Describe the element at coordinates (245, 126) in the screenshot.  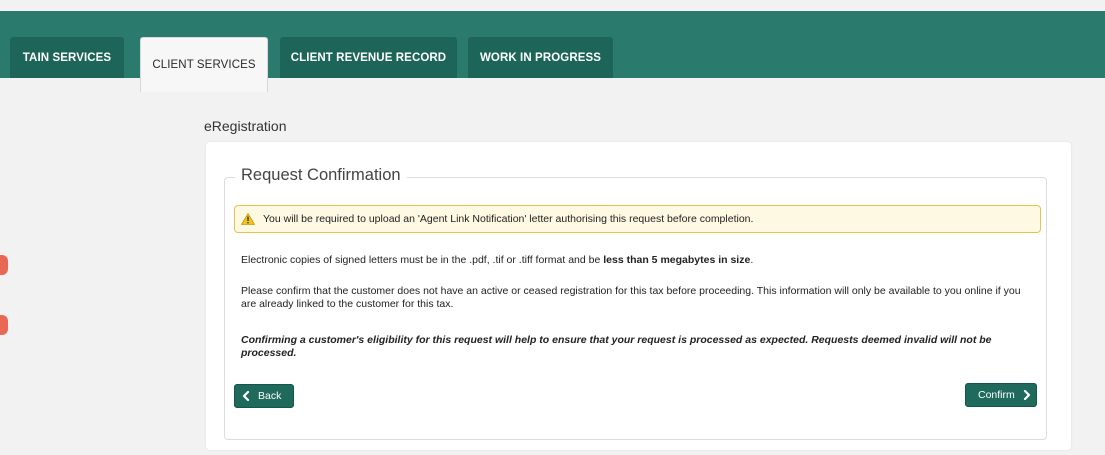
I see `page-title: eRegistration` at that location.